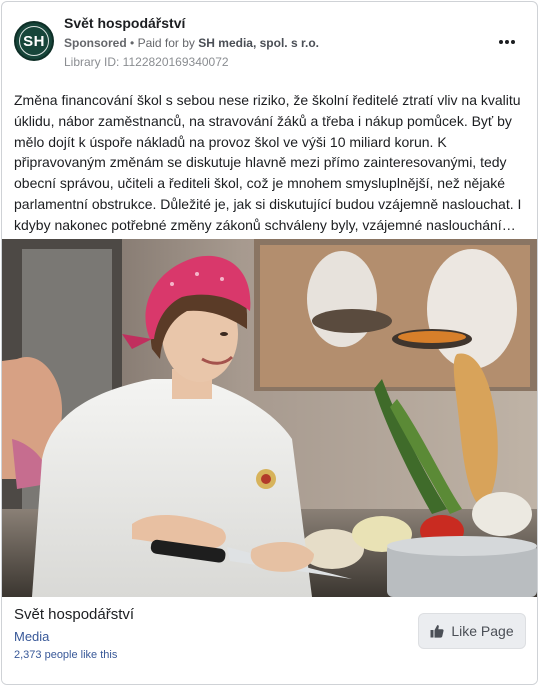 The image size is (539, 686). Describe the element at coordinates (482, 631) in the screenshot. I see `like-page-label: Like Page` at that location.